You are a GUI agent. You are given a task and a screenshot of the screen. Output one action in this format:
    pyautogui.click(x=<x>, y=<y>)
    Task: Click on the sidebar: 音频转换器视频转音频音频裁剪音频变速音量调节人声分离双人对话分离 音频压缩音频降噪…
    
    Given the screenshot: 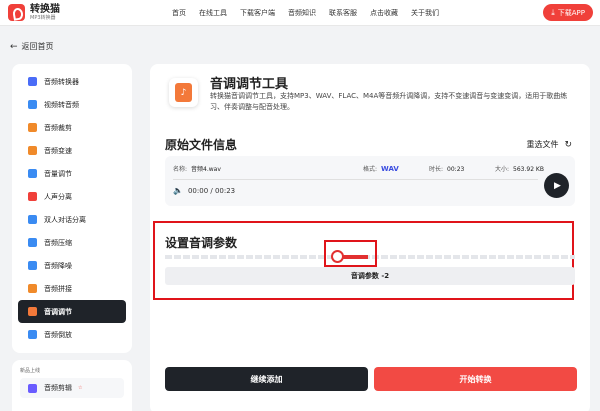 What is the action you would take?
    pyautogui.click(x=72, y=208)
    